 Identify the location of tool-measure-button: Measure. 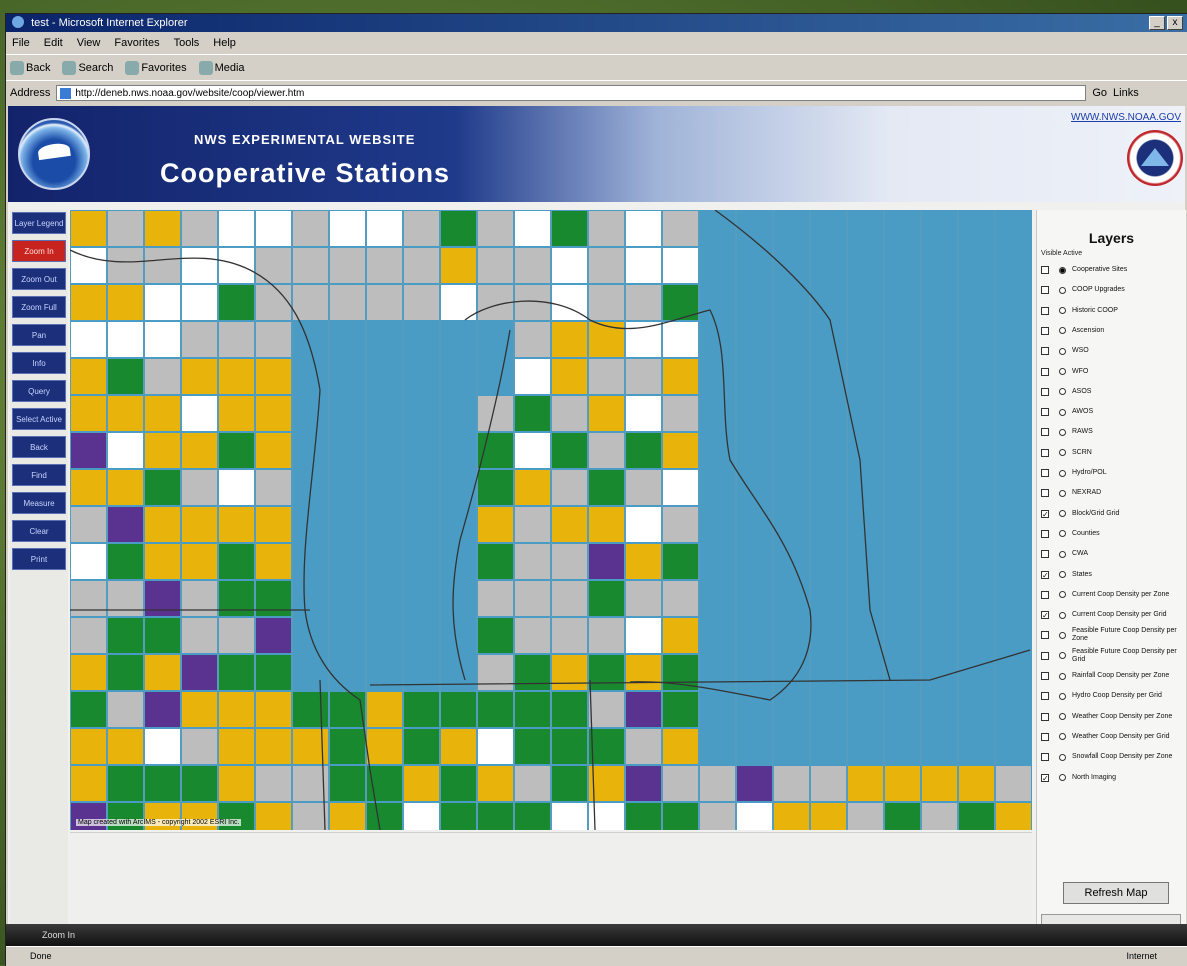
(39, 503).